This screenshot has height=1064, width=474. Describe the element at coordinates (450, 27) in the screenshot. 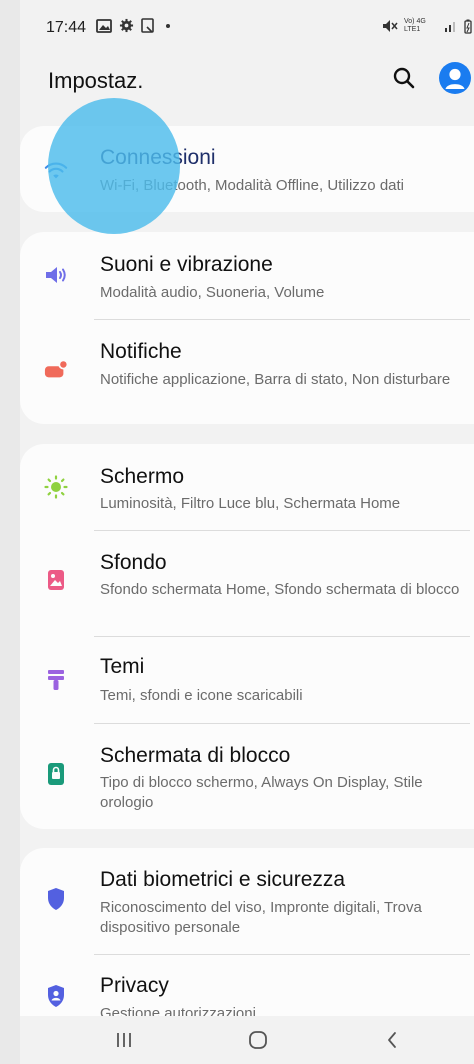

I see `signal-icon` at that location.